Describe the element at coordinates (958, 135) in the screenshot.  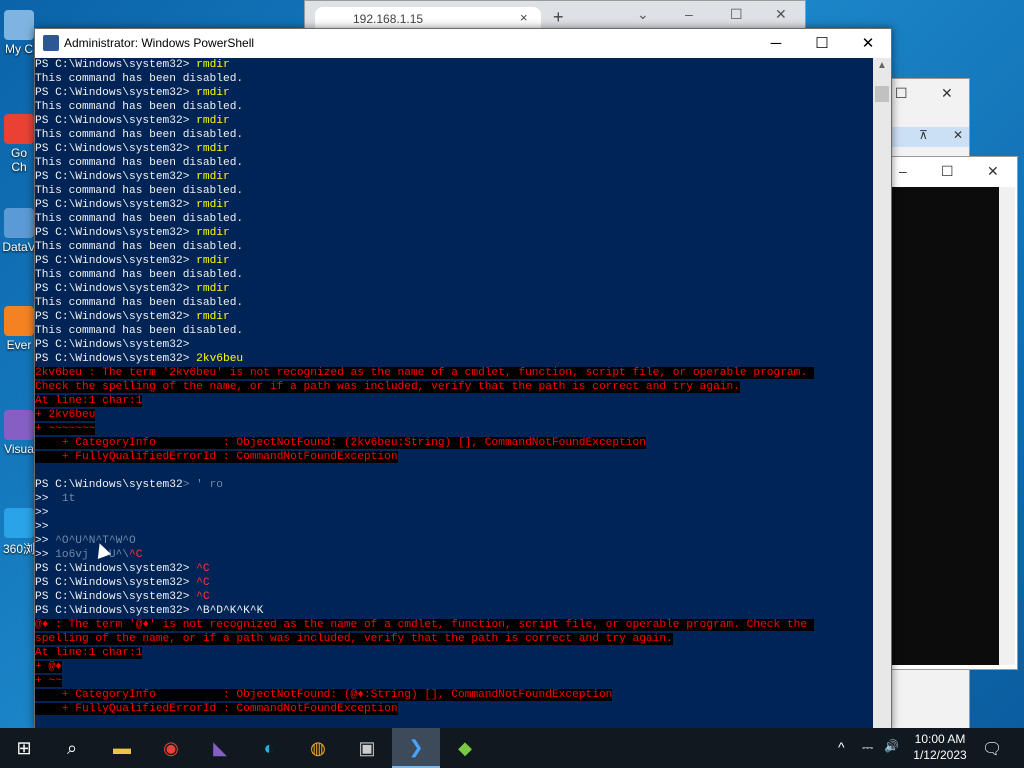
I see `pane-close-icon: ✕` at that location.